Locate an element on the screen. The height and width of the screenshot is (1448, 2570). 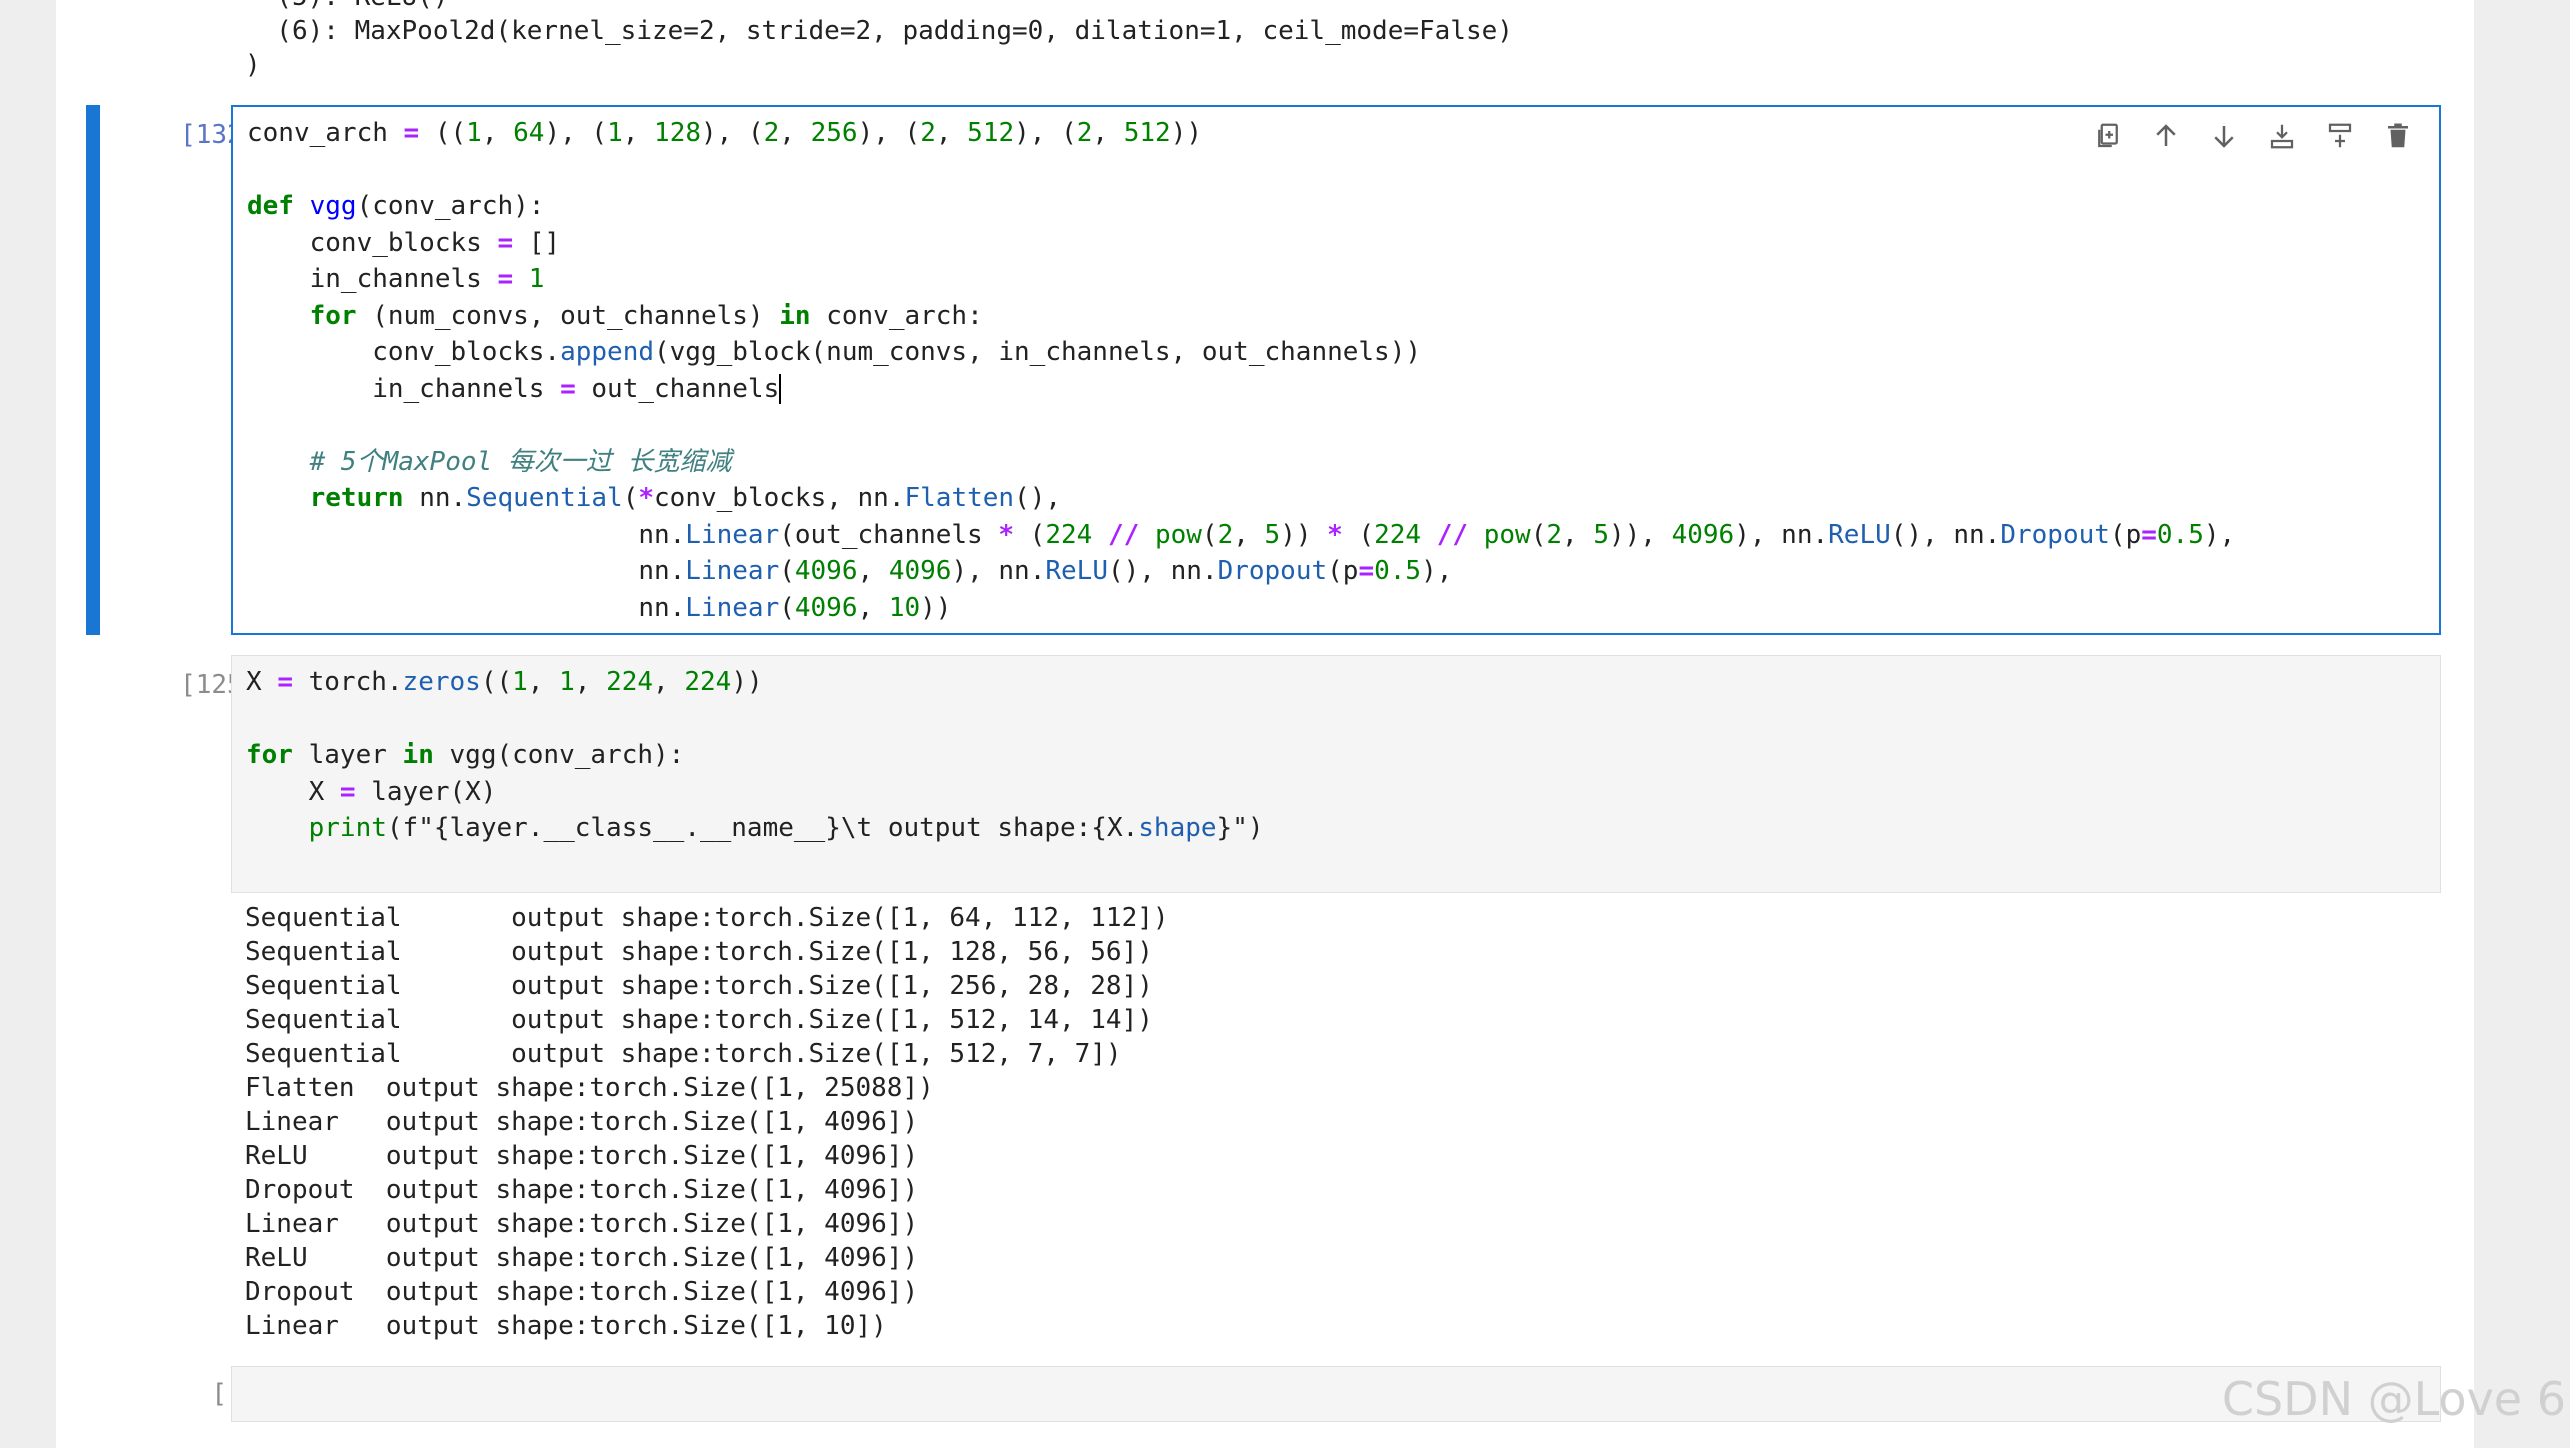
code-token: ), nn. is located at coordinates (1781, 534).